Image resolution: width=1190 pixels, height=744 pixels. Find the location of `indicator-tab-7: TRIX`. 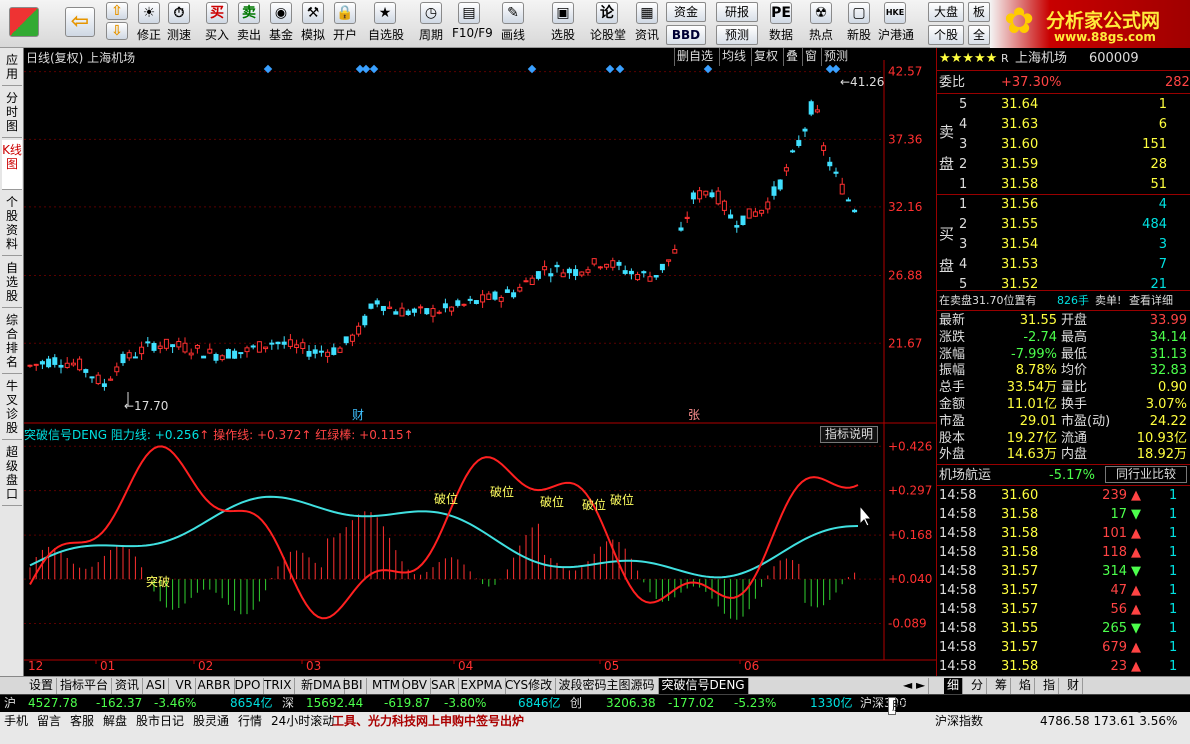

indicator-tab-7: TRIX is located at coordinates (278, 686).